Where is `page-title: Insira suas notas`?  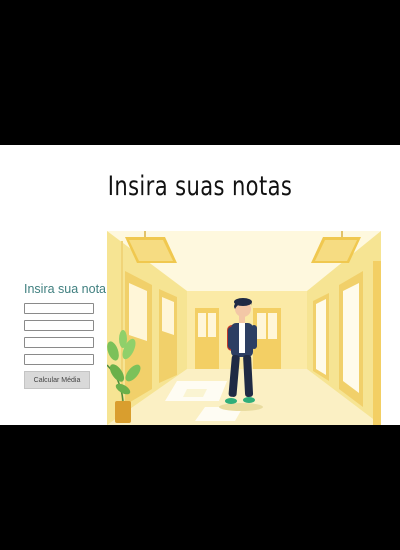 page-title: Insira suas notas is located at coordinates (200, 187).